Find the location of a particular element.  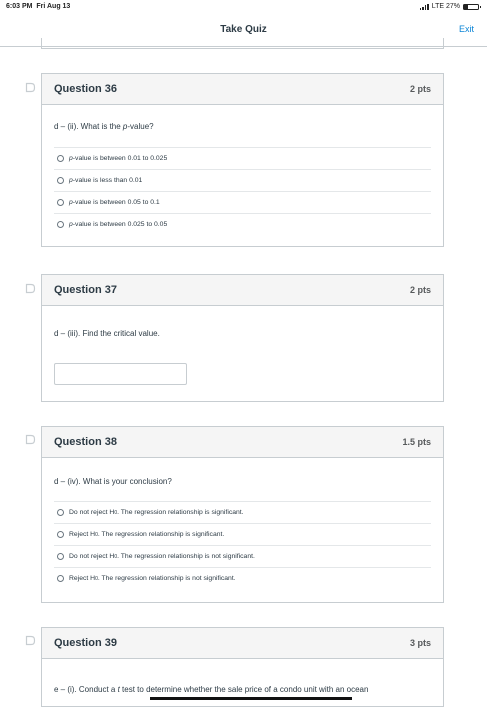

battery-fill is located at coordinates (466, 6).